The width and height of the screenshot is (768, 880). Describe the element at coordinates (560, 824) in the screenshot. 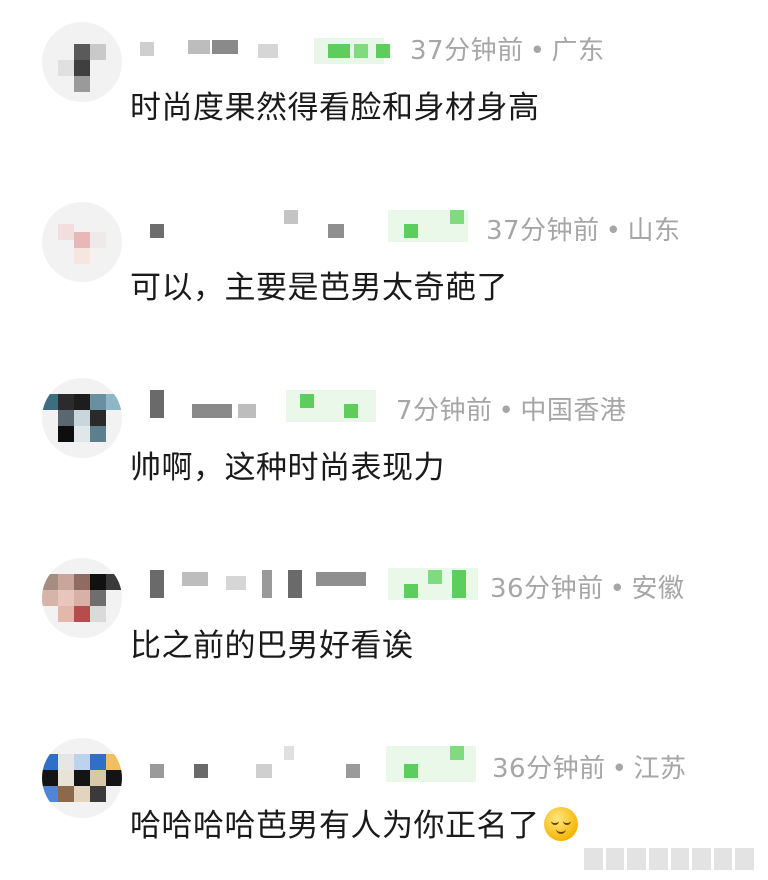

I see `relieved-face-icon` at that location.